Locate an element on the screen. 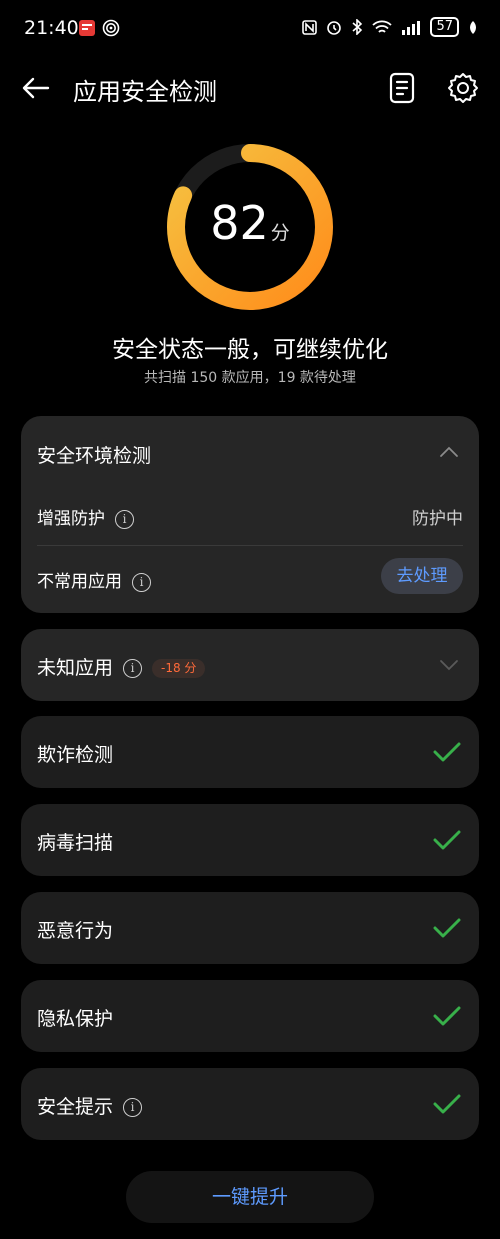 This screenshot has height=1239, width=500. handle-button: 去处理 is located at coordinates (422, 576).